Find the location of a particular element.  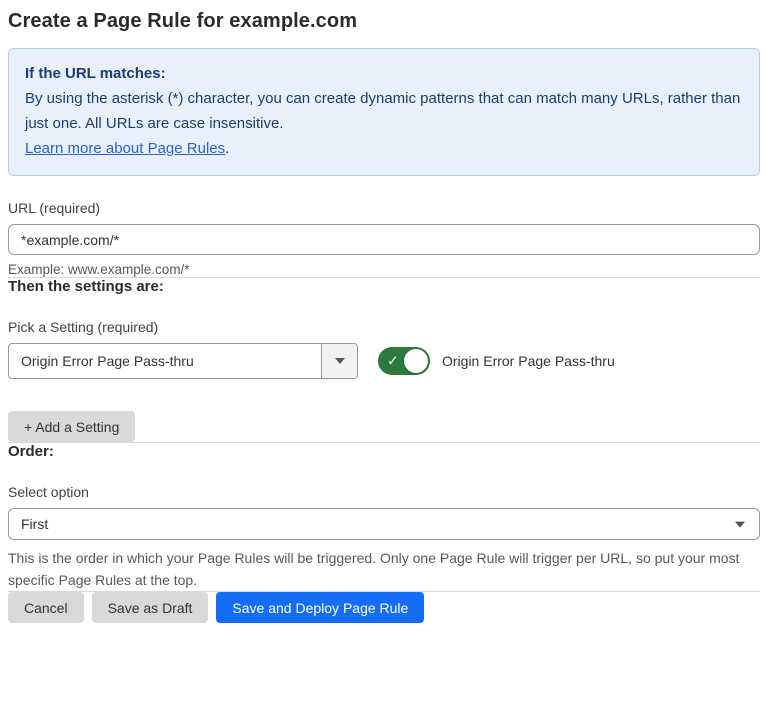

save-as-draft-button: Save as Draft is located at coordinates (150, 607).